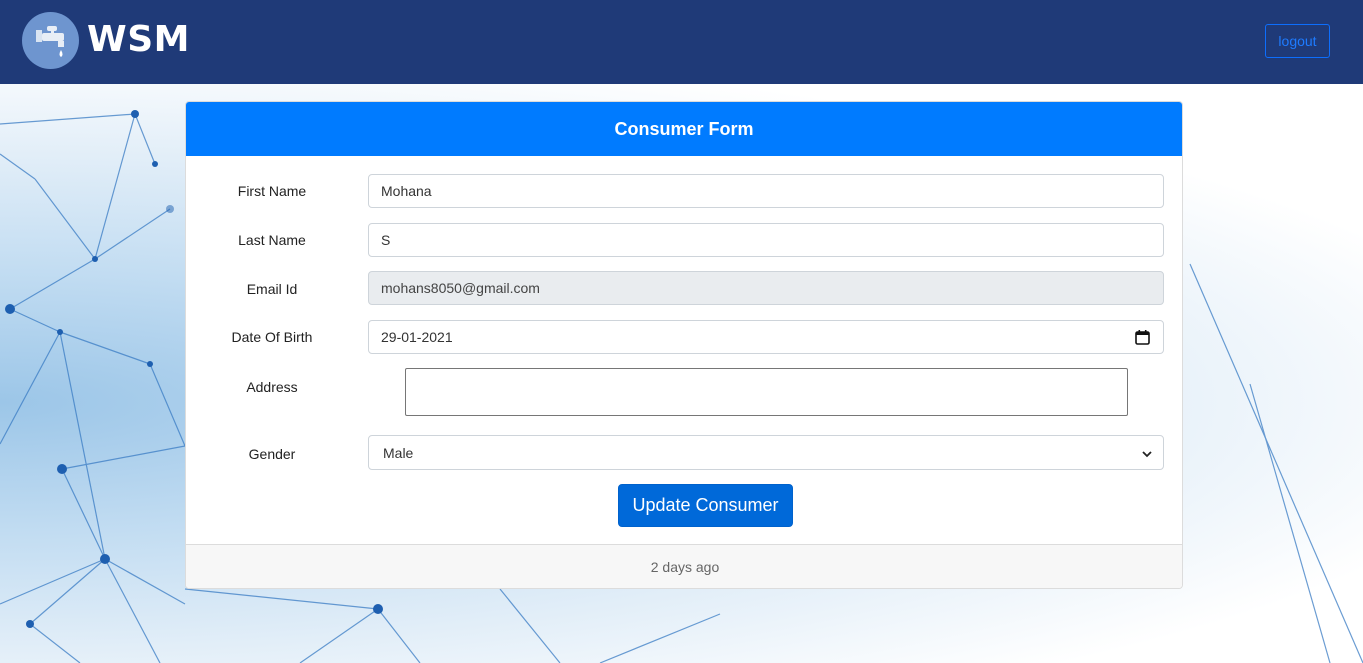 The width and height of the screenshot is (1363, 663). What do you see at coordinates (417, 337) in the screenshot?
I see `dob-value: 29-01-2021` at bounding box center [417, 337].